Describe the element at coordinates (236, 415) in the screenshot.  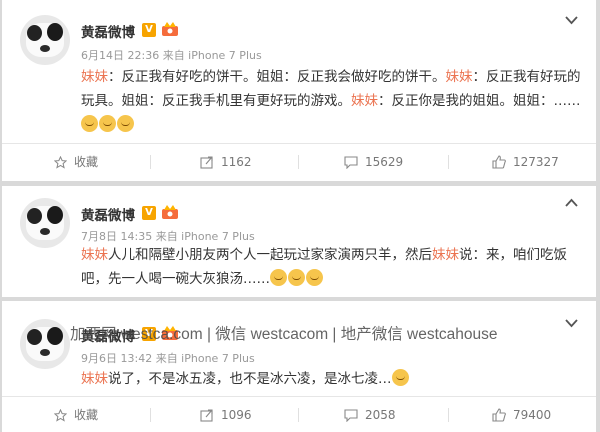
I see `repost-count: 1096` at that location.